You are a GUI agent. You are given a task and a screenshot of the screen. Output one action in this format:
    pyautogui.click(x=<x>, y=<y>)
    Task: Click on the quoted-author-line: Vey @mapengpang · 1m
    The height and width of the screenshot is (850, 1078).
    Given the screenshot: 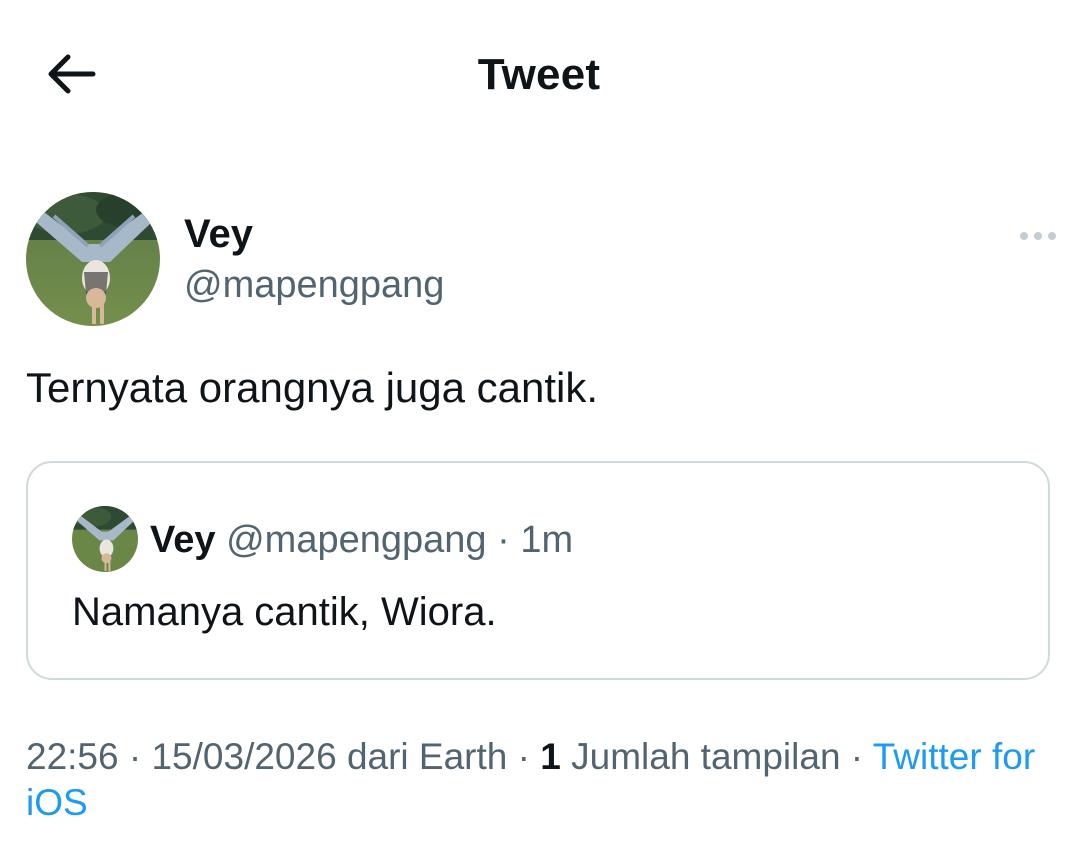 What is the action you would take?
    pyautogui.click(x=361, y=540)
    